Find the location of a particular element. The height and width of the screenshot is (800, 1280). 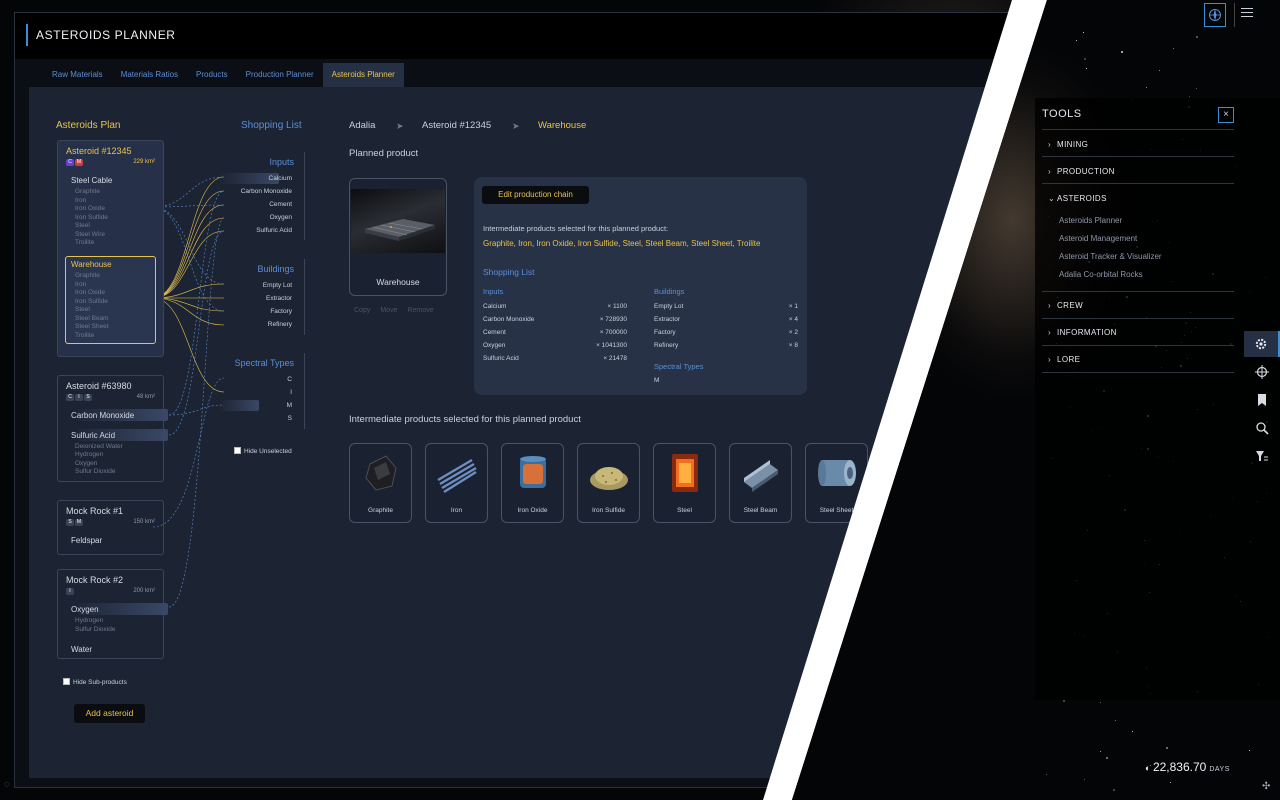

input-row-name: Calcium is located at coordinates (495, 306).